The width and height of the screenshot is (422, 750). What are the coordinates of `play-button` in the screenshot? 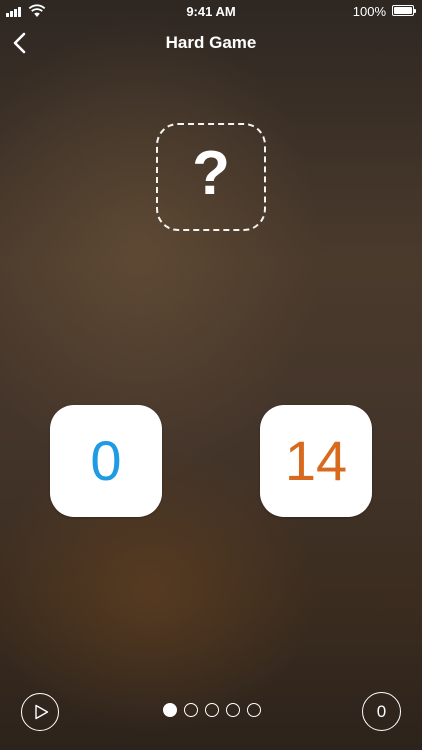 It's located at (40, 712).